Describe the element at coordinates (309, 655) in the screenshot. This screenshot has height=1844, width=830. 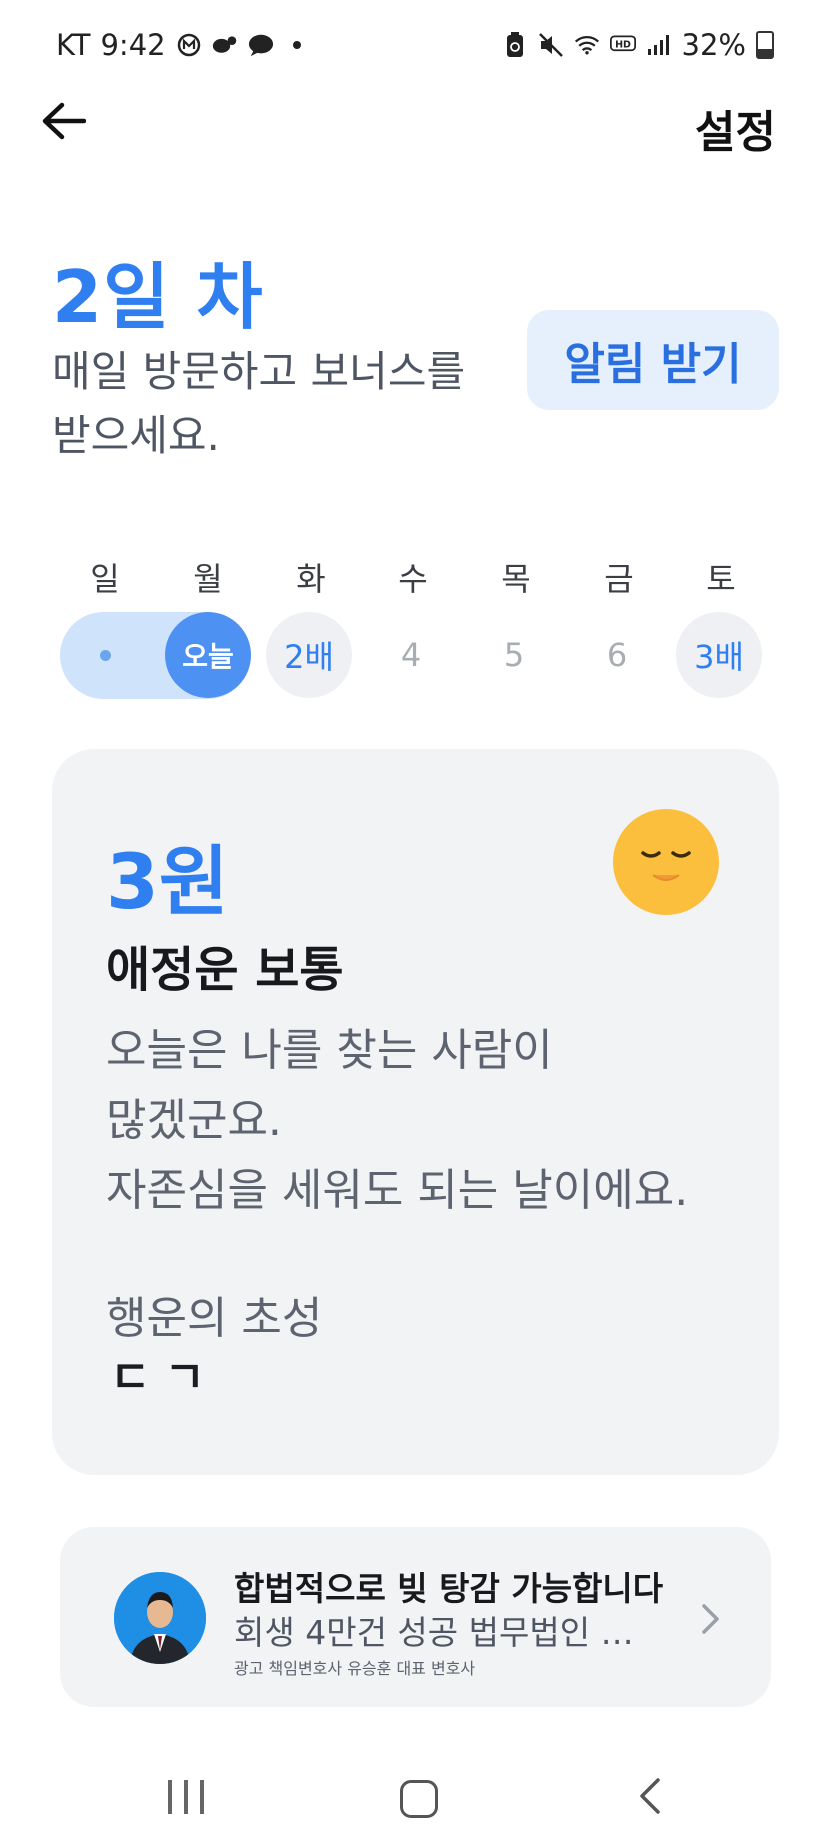
I see `day-tue-bonus: 2배` at that location.